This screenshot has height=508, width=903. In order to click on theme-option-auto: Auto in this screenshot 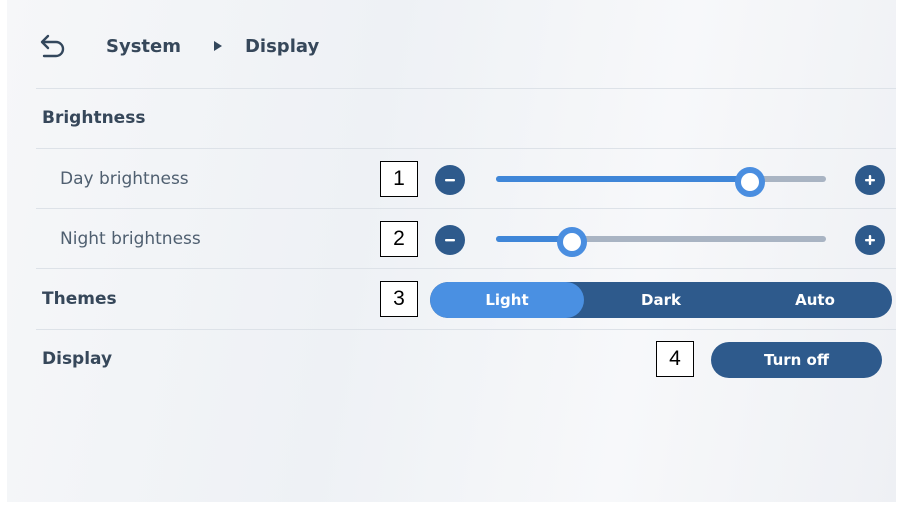, I will do `click(815, 300)`.